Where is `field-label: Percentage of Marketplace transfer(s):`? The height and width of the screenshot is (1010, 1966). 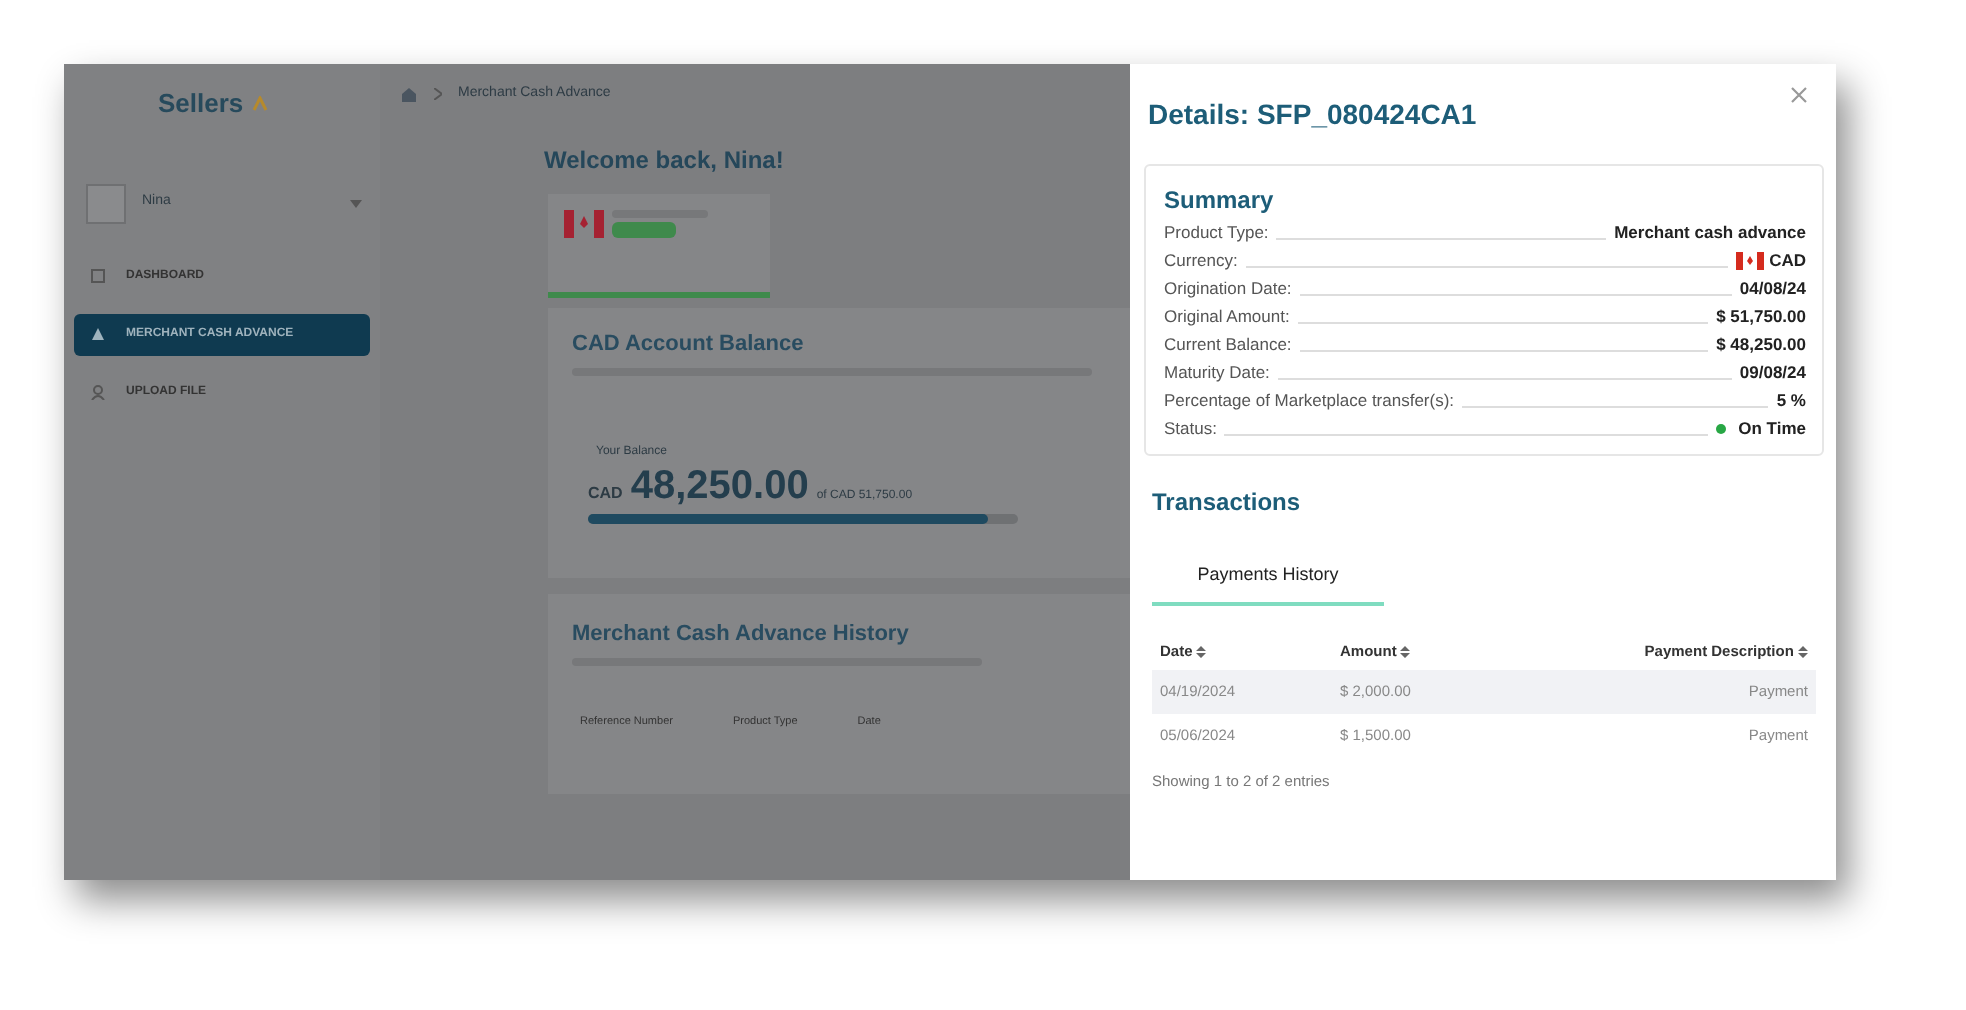 field-label: Percentage of Marketplace transfer(s): is located at coordinates (1309, 401).